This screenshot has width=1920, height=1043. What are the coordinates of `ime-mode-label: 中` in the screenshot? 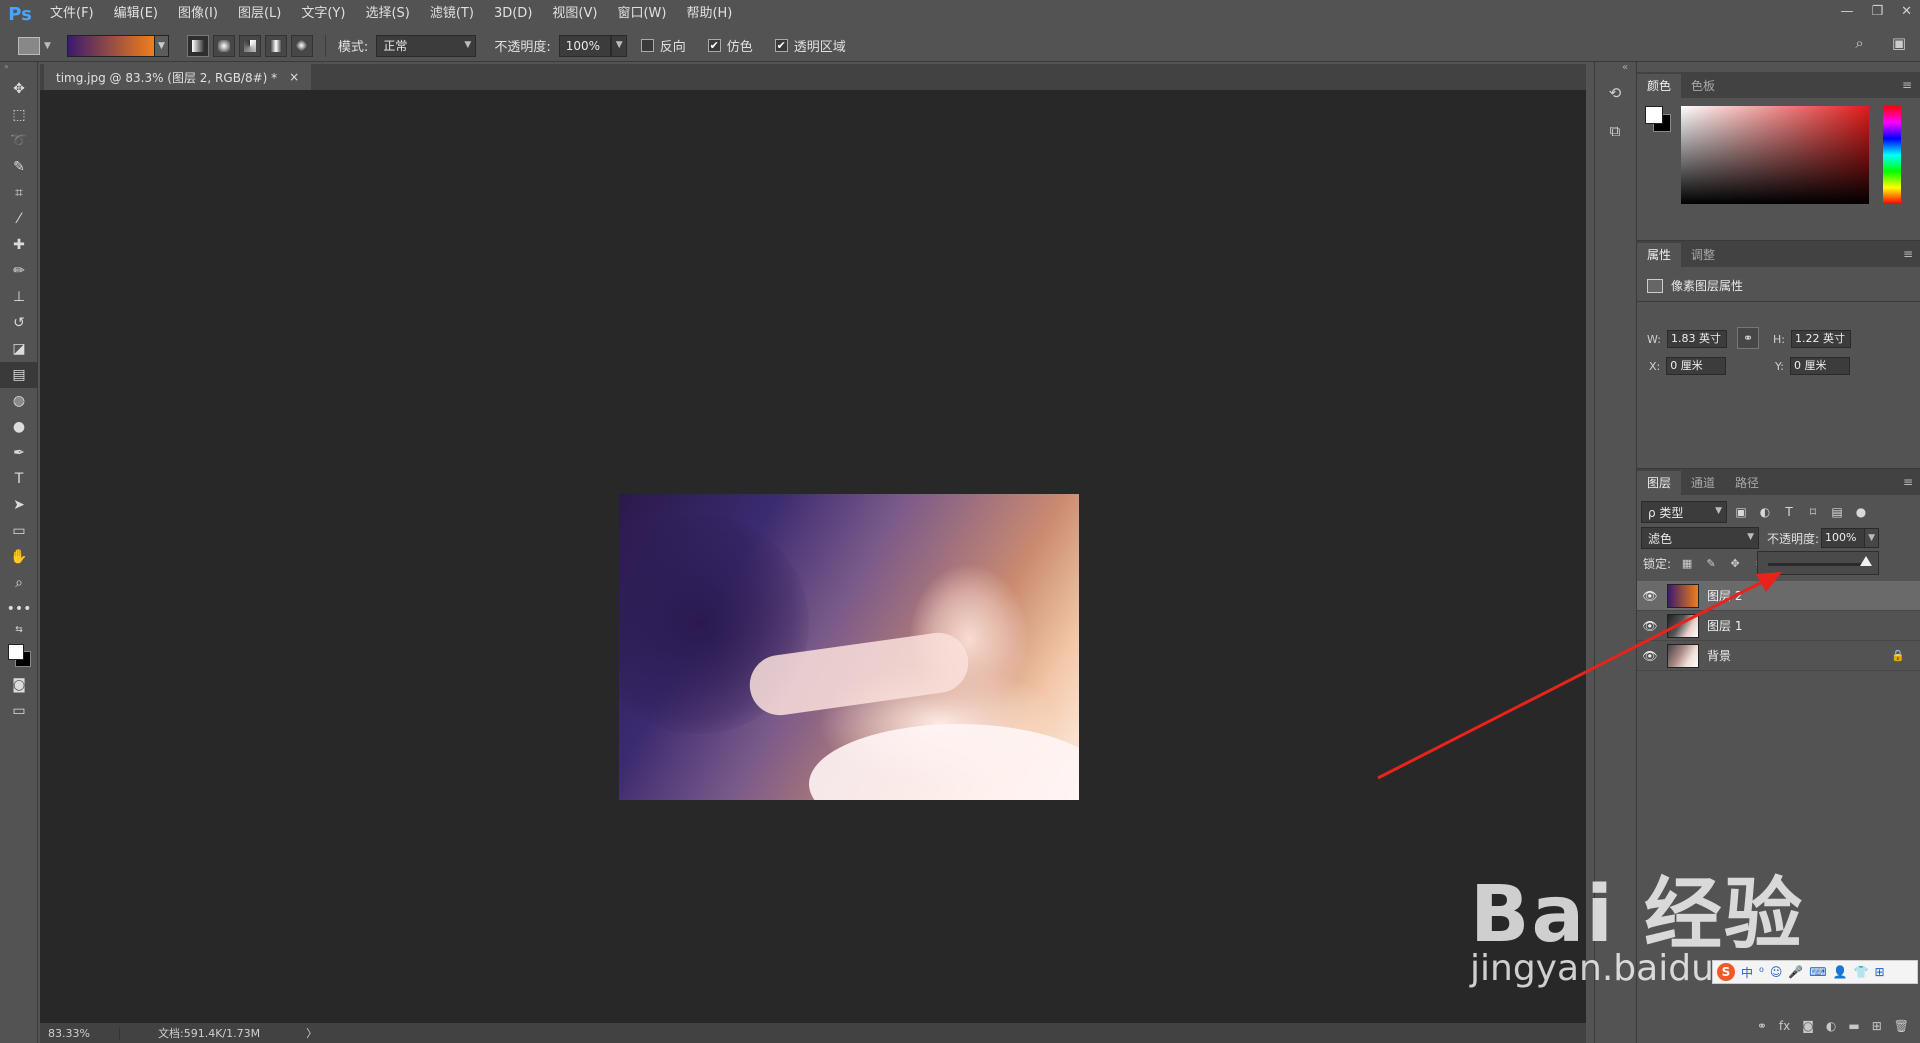 It's located at (1747, 972).